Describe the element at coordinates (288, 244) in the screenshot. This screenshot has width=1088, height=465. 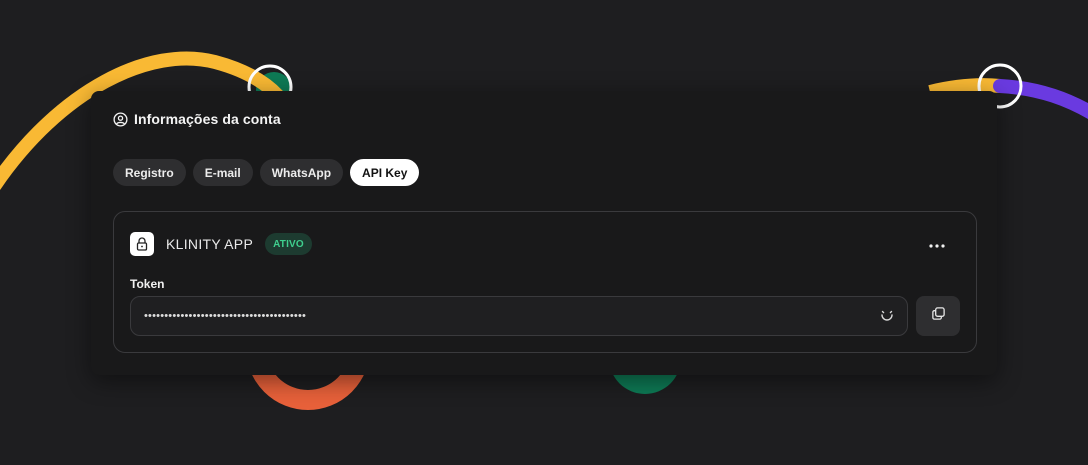
I see `status-badge: ATIVO` at that location.